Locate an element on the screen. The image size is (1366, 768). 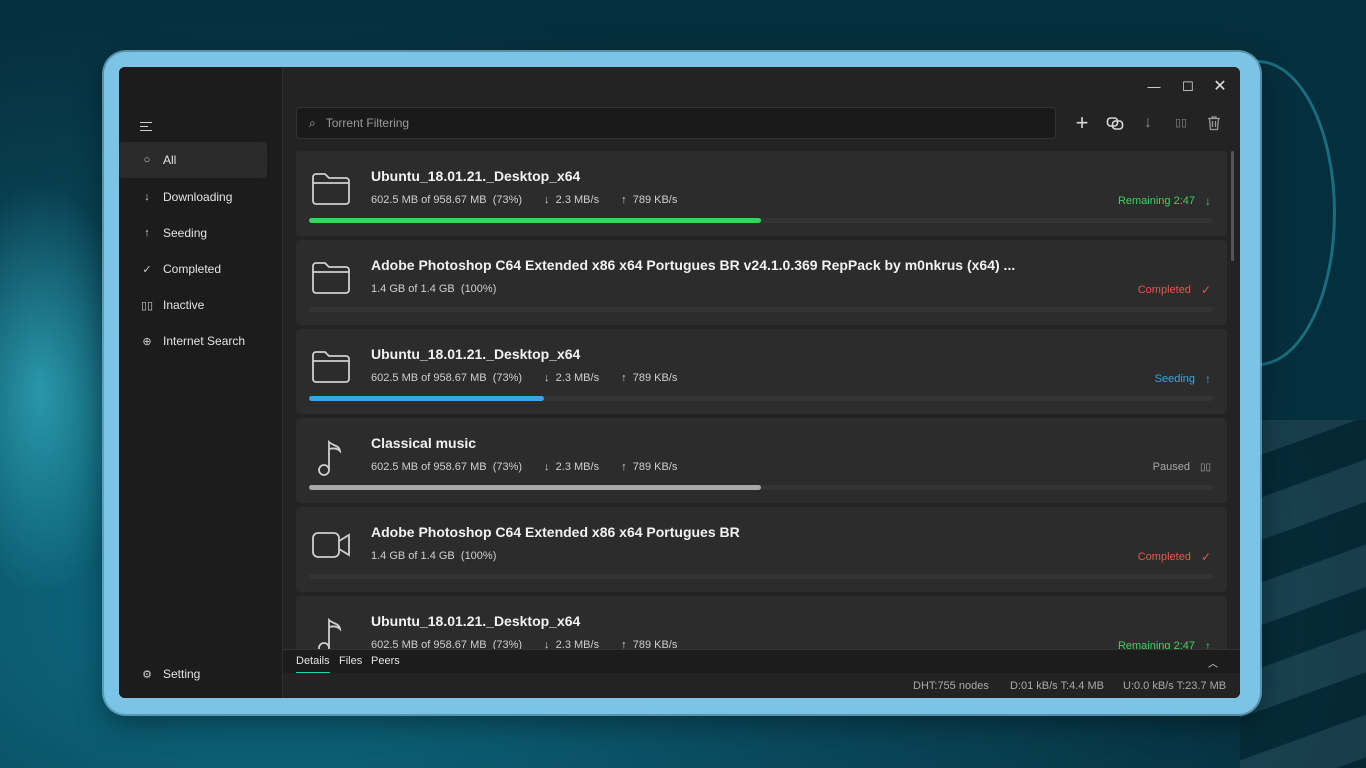
sidebar-item-label: Downloading is located at coordinates (198, 197).